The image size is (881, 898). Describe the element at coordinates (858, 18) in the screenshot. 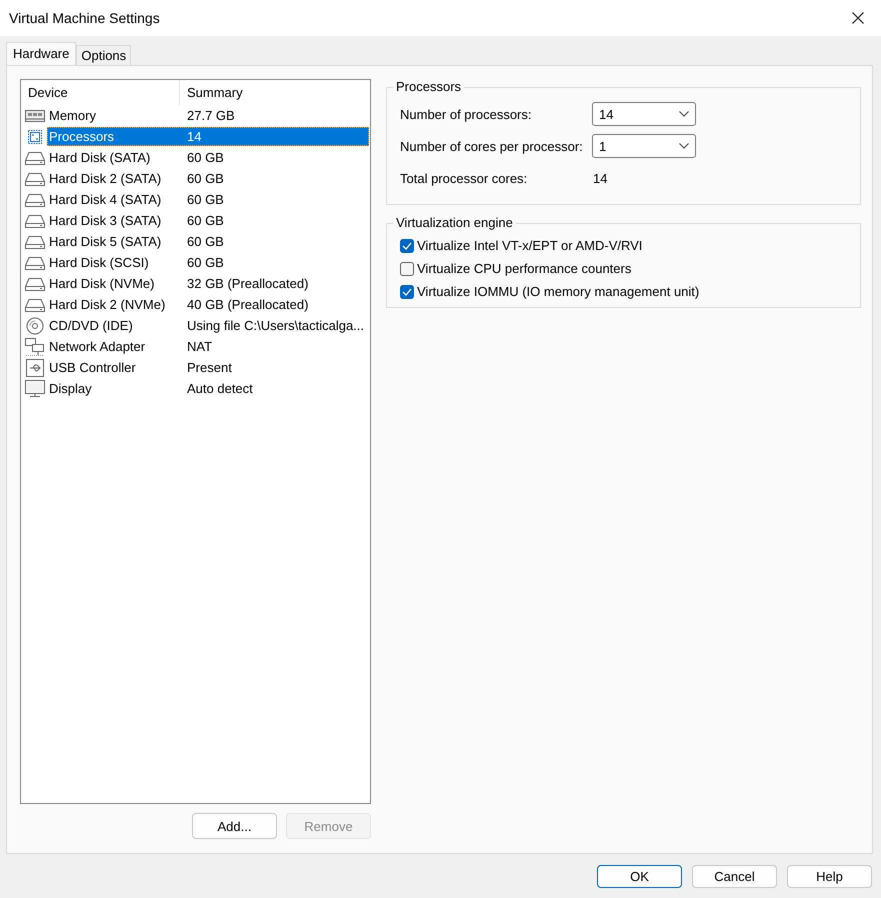

I see `close-icon` at that location.